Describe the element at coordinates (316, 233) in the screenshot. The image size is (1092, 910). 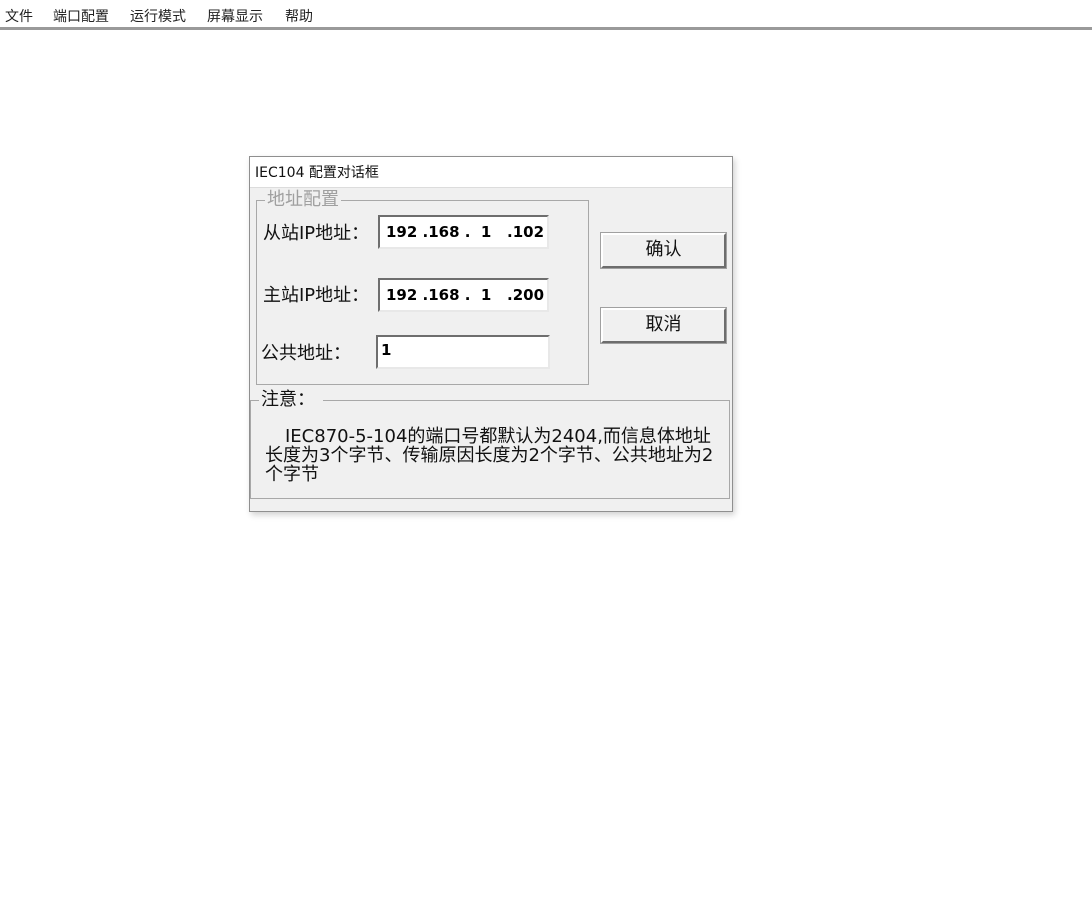
I see `slave-ip-label: 从站IP地址：` at that location.